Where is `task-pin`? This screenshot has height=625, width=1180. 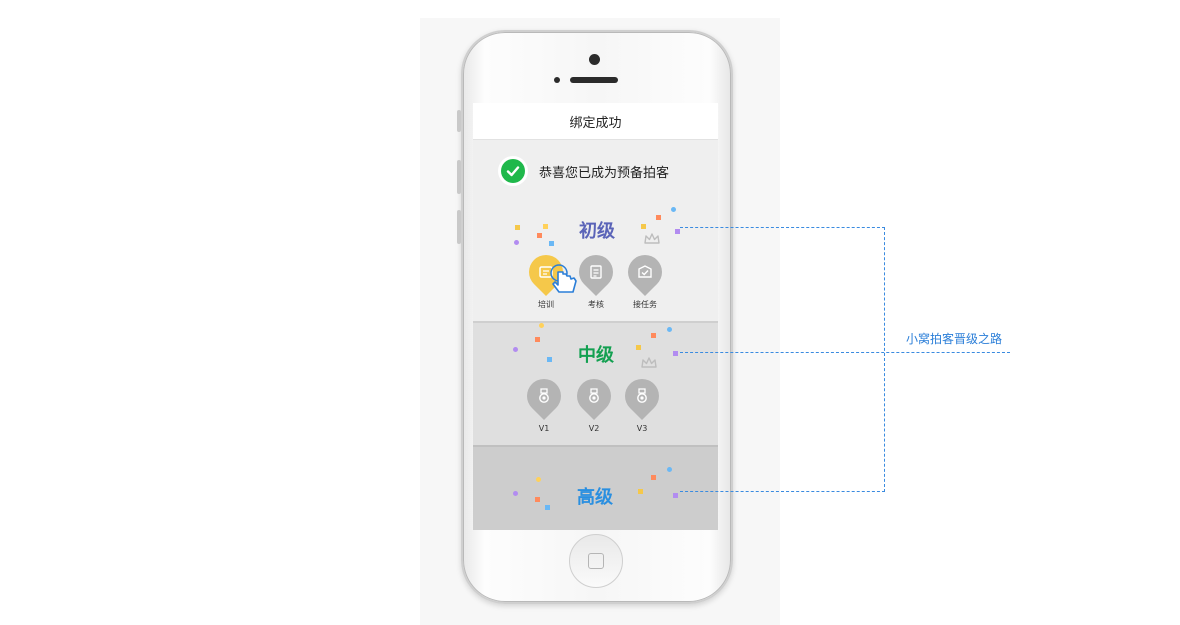
task-pin is located at coordinates (645, 272).